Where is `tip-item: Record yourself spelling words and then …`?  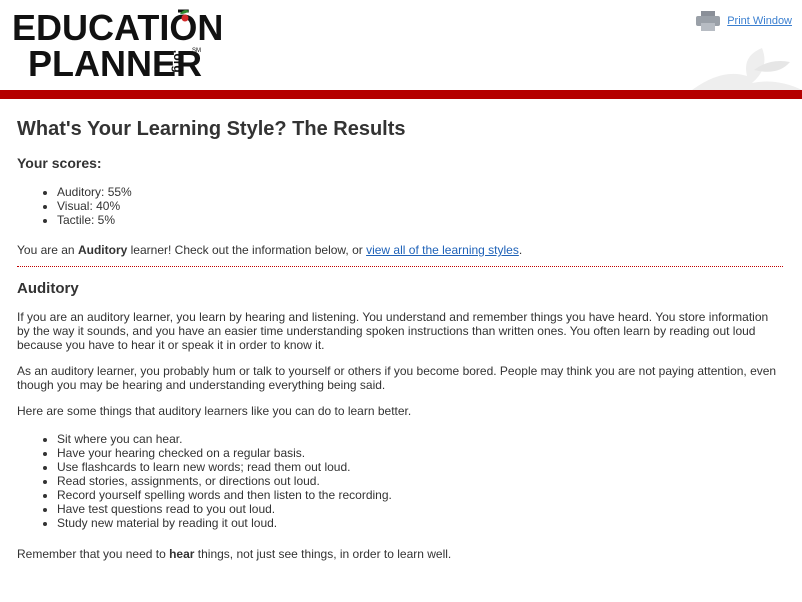
tip-item: Record yourself spelling words and then … is located at coordinates (420, 495).